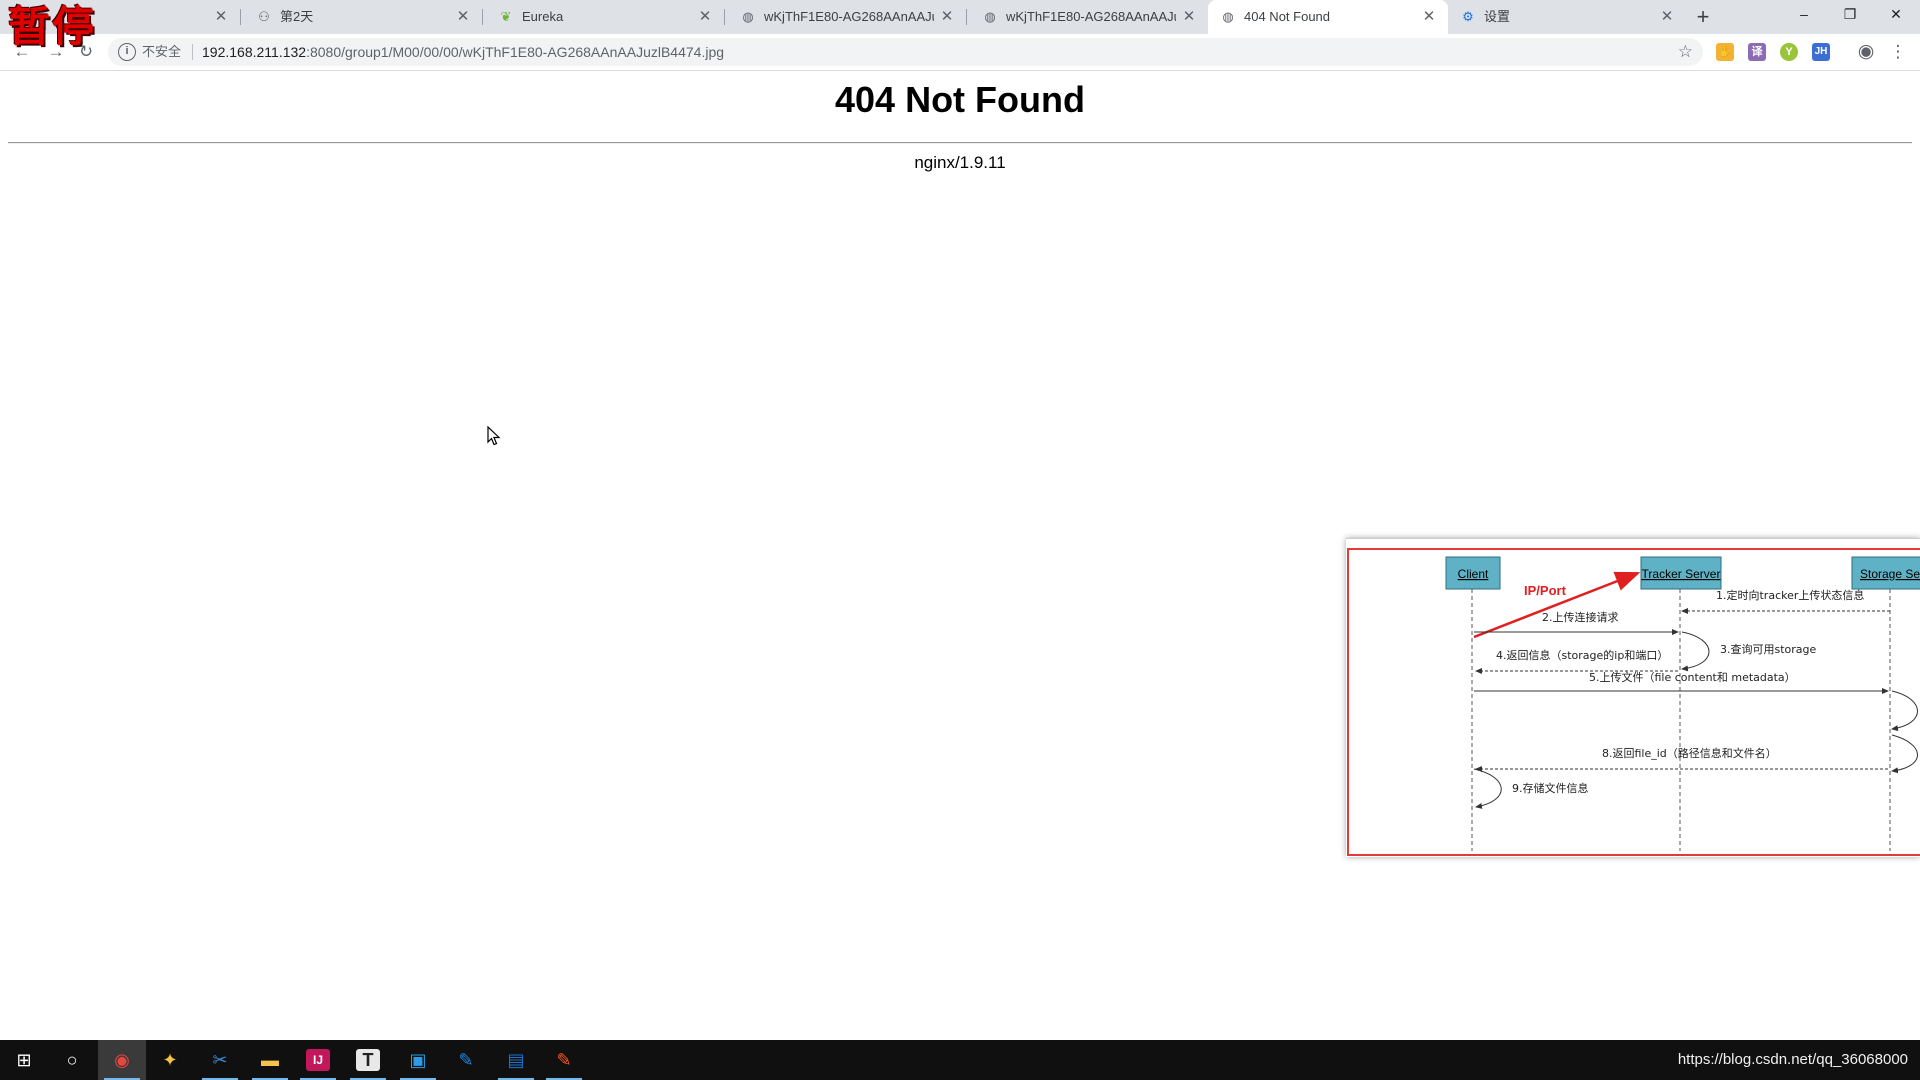 The height and width of the screenshot is (1080, 1920). I want to click on start-button: ⊞, so click(24, 1060).